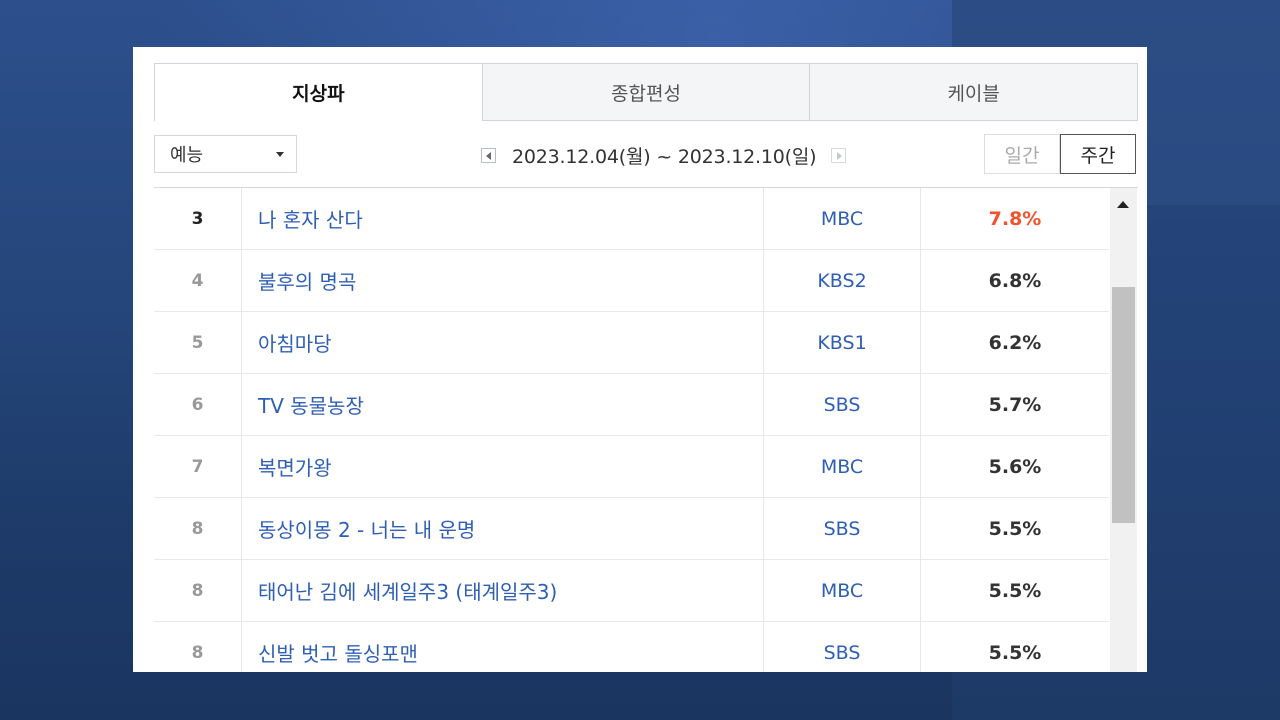  I want to click on table-row: 4 불후의 명곡 KBS2 6.8%, so click(631, 281).